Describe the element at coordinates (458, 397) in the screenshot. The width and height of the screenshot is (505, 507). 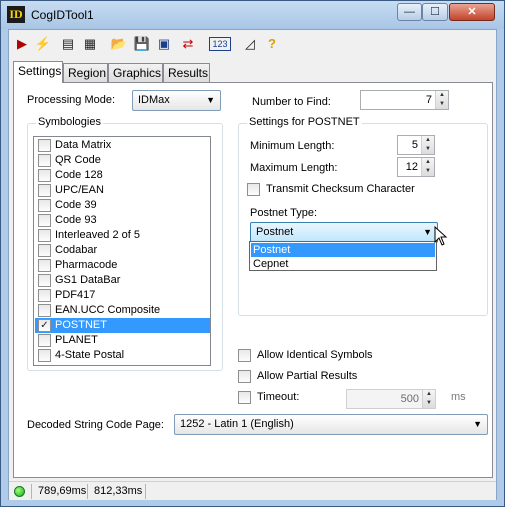
I see `timeout-unit-label: ms` at that location.